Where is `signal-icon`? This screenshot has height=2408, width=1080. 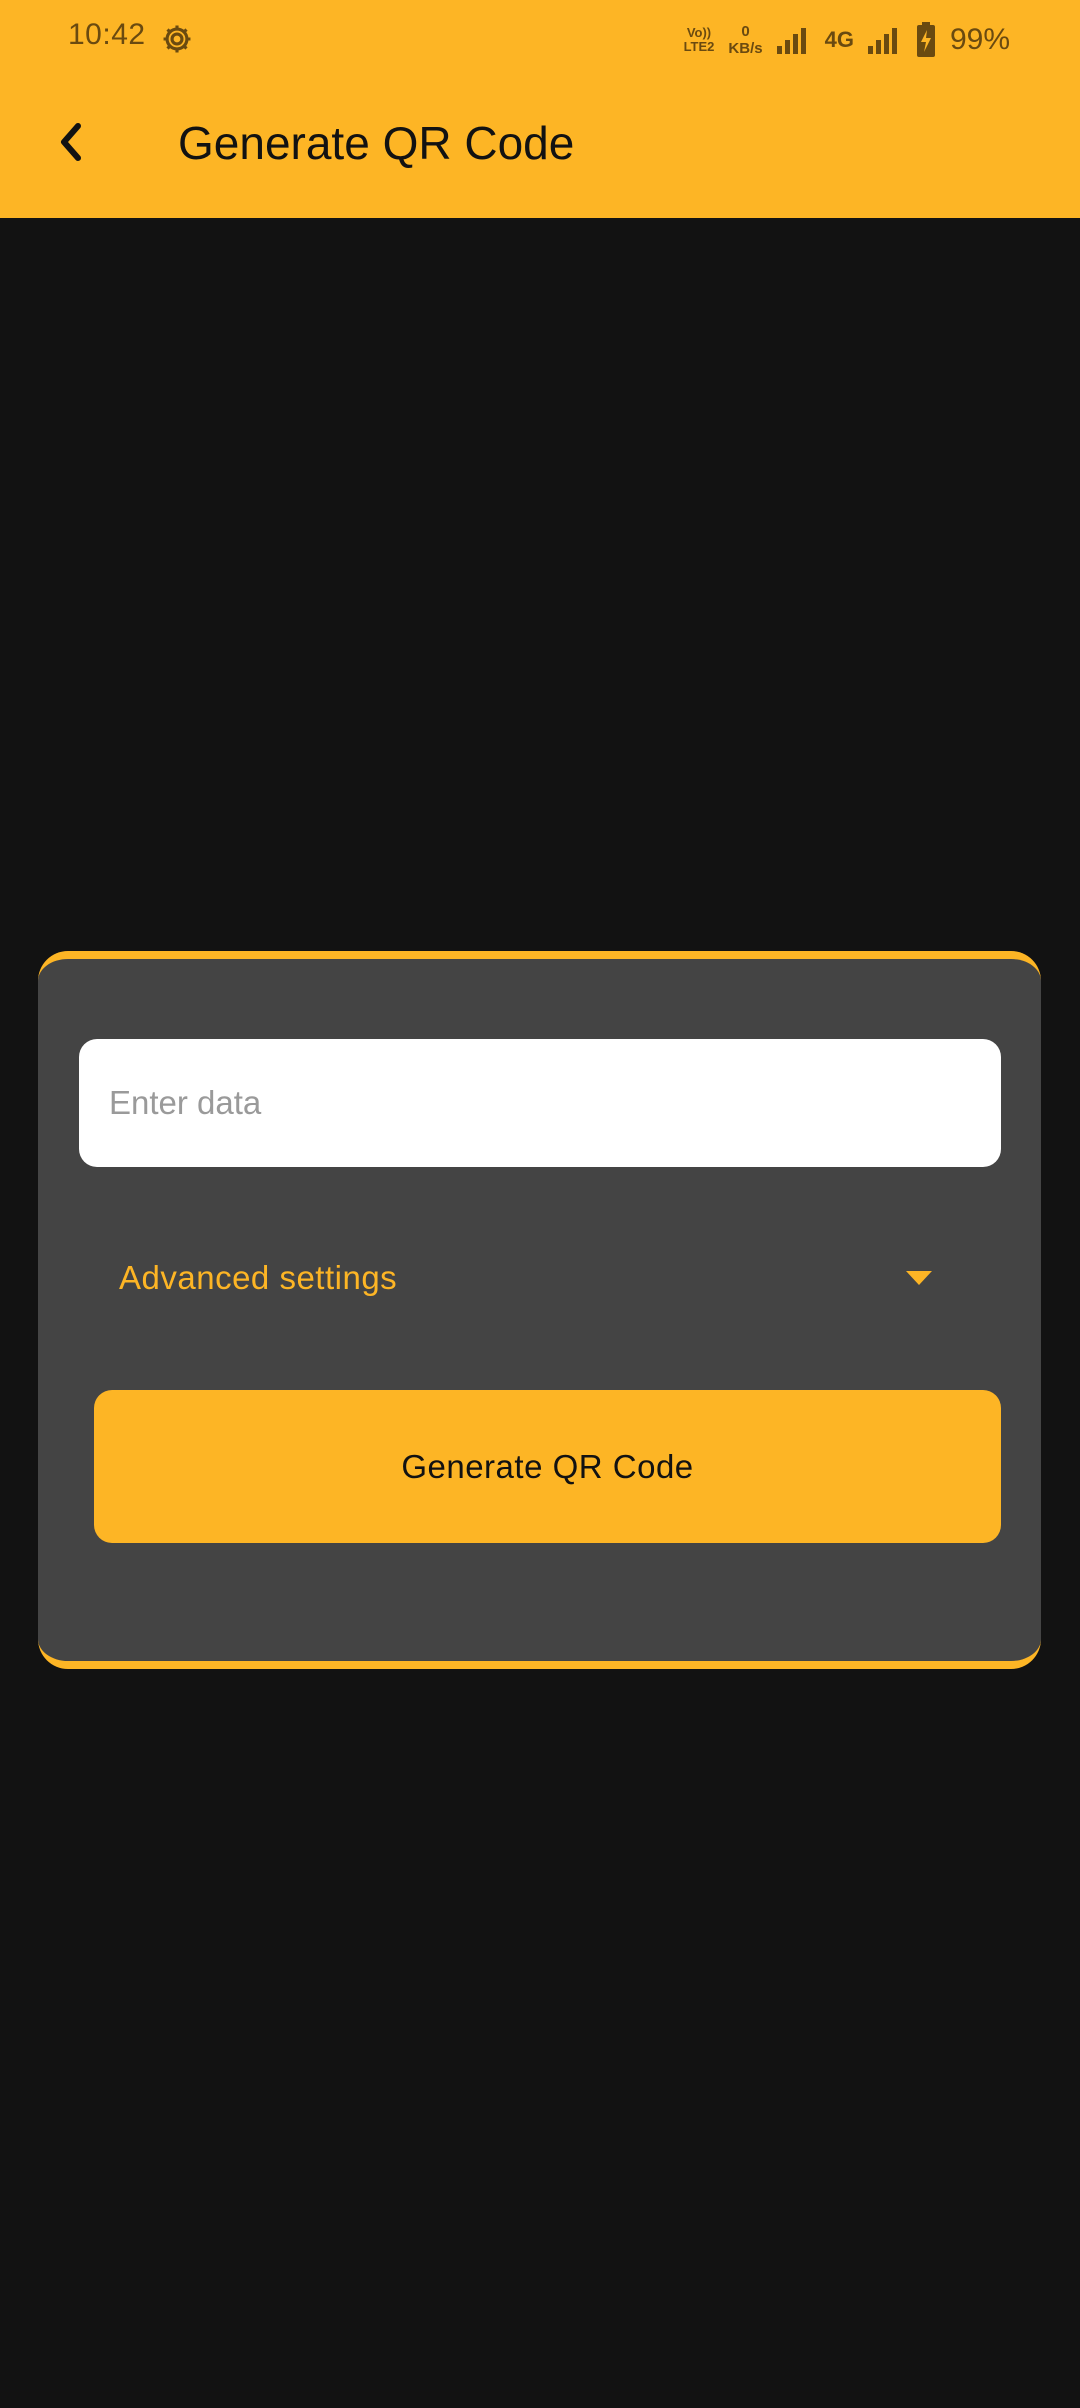
signal-icon is located at coordinates (791, 41).